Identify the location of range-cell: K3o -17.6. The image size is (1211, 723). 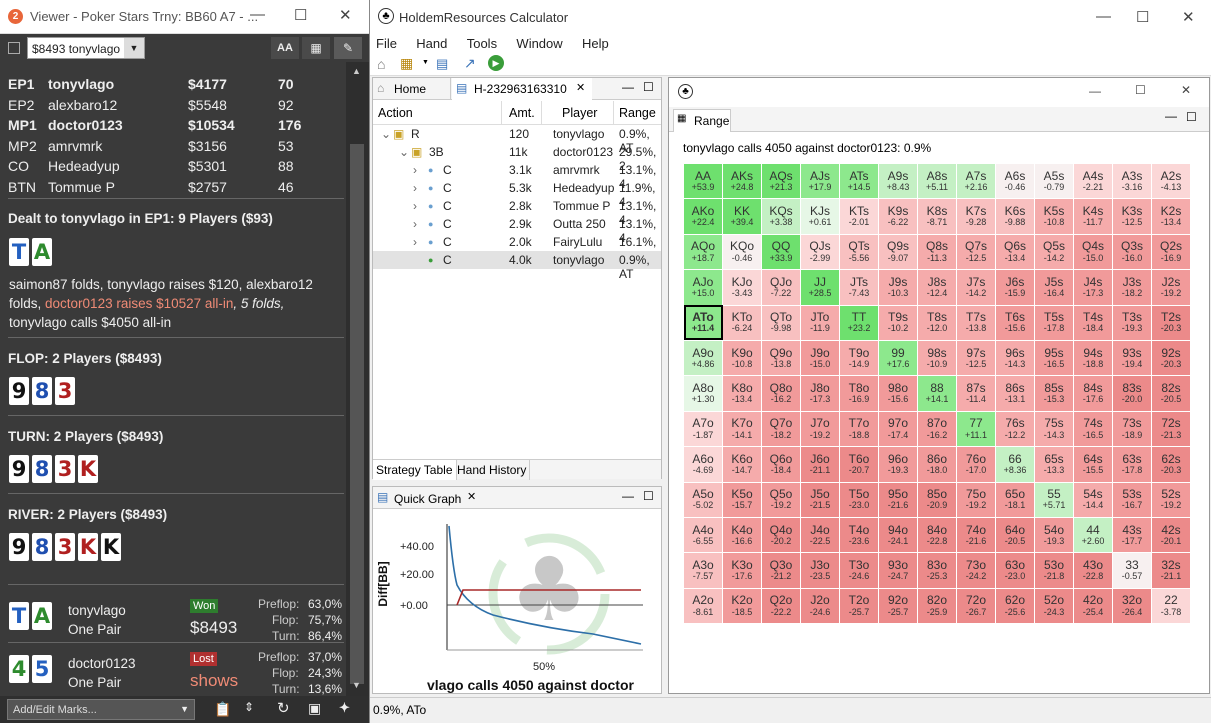
(742, 570).